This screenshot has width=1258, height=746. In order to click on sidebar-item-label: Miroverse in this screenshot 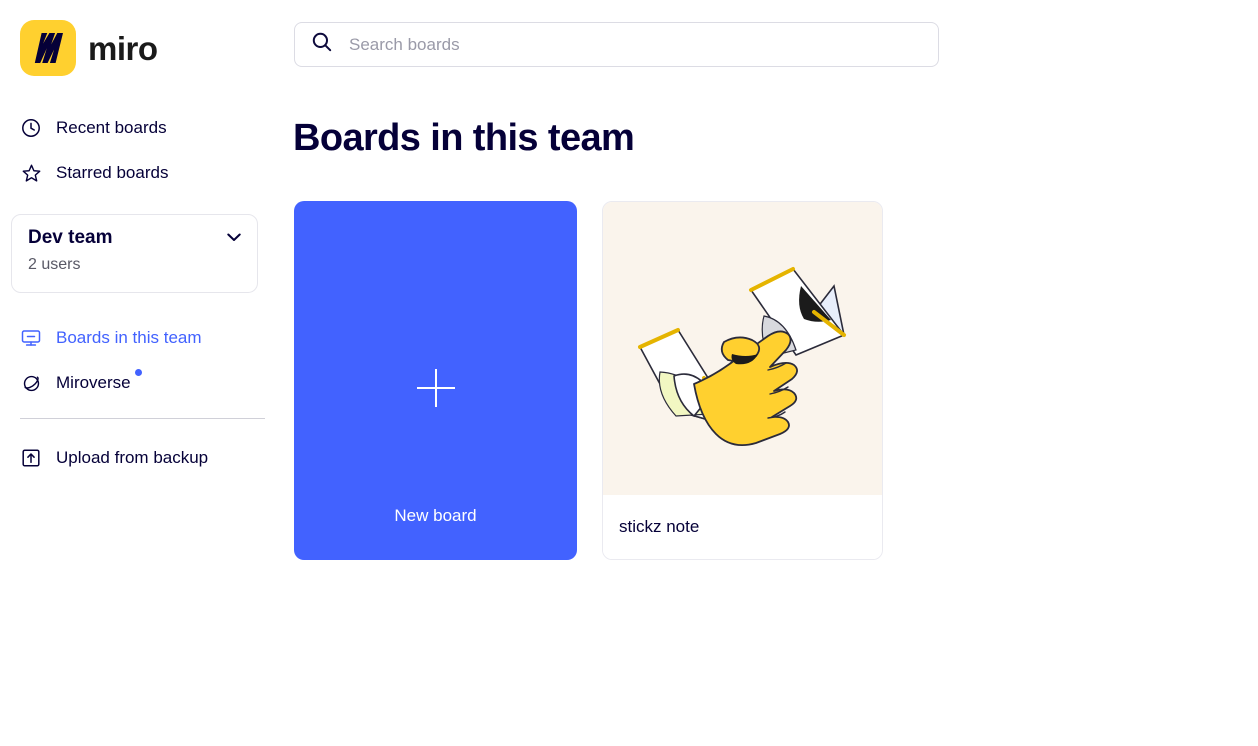, I will do `click(99, 381)`.